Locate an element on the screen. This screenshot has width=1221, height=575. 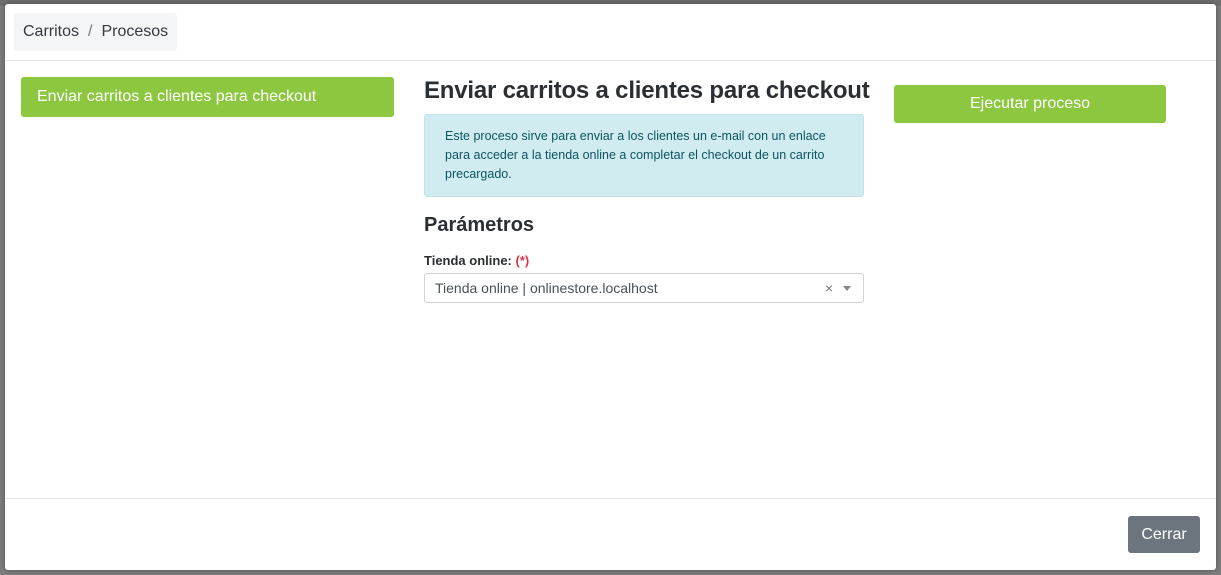
run-process-button: Ejecutar proceso is located at coordinates (1030, 104).